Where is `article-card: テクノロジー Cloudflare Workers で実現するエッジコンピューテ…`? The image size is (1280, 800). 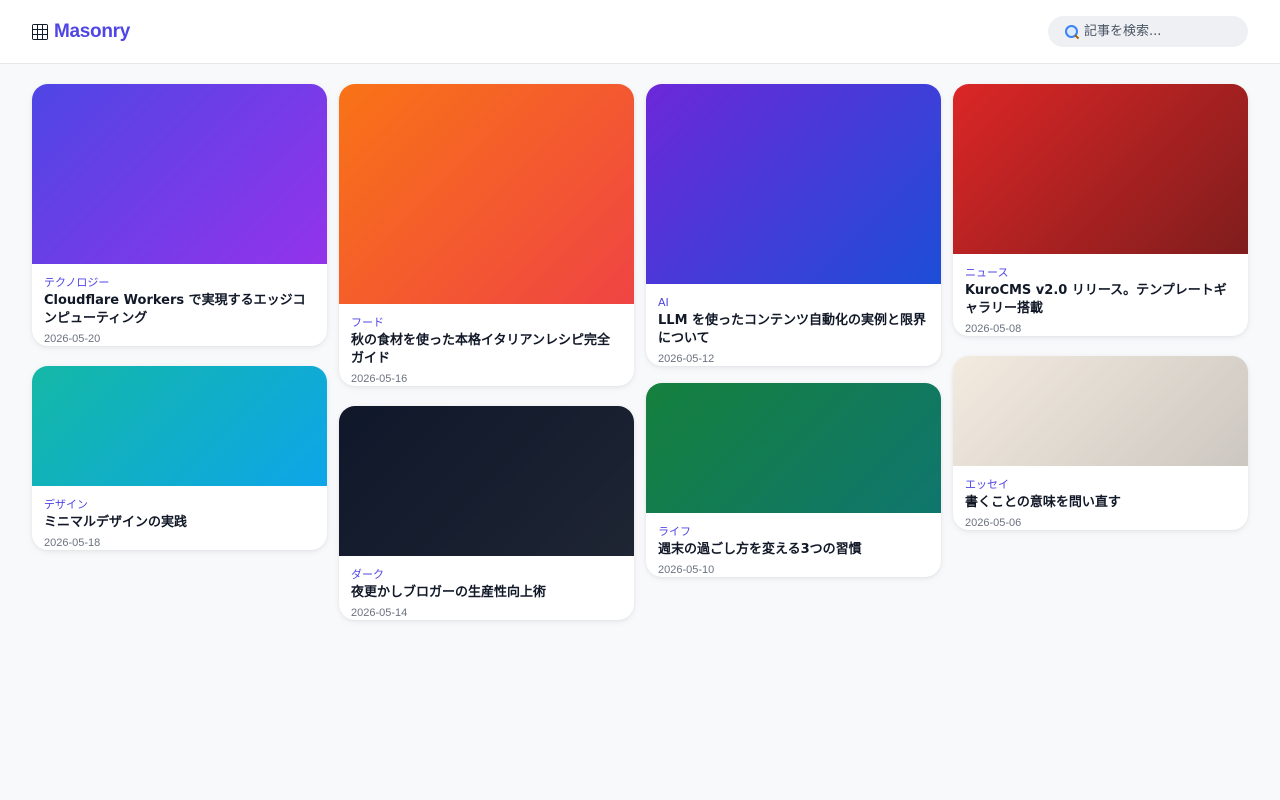 article-card: テクノロジー Cloudflare Workers で実現するエッジコンピューテ… is located at coordinates (179, 215).